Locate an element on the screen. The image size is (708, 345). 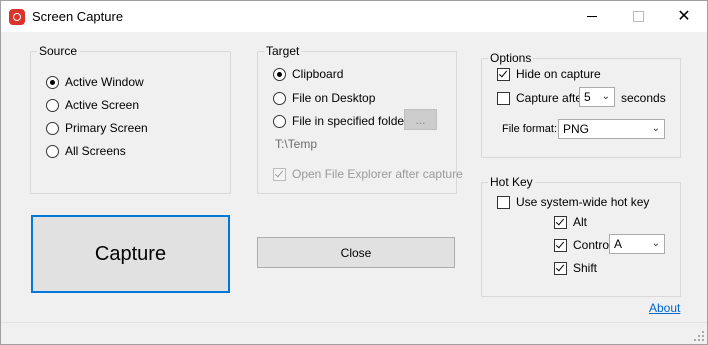
radio-label: Active Screen is located at coordinates (102, 105).